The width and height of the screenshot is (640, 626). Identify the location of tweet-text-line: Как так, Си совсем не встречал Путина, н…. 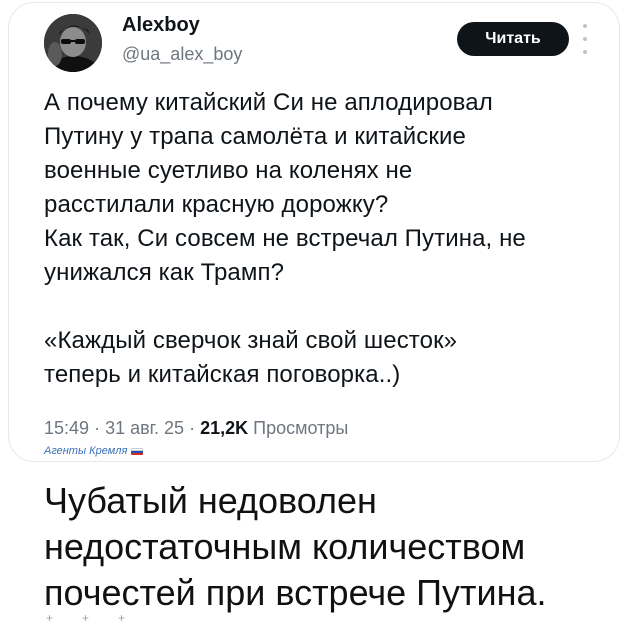
(285, 238).